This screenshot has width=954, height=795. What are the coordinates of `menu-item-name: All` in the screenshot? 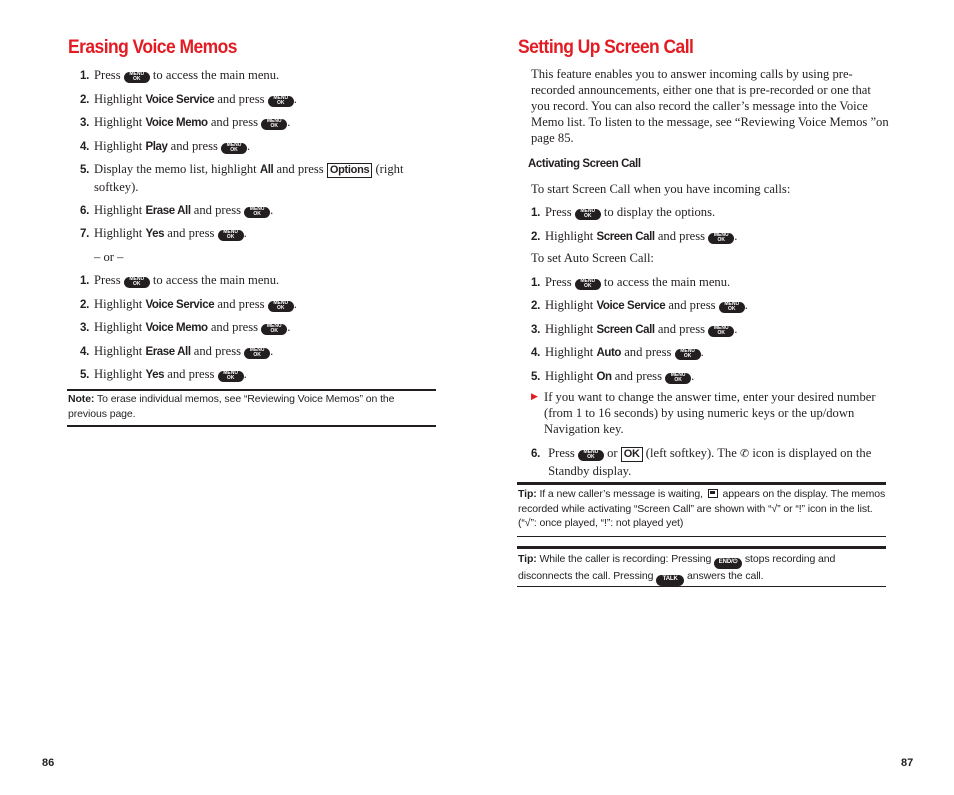 It's located at (266, 170).